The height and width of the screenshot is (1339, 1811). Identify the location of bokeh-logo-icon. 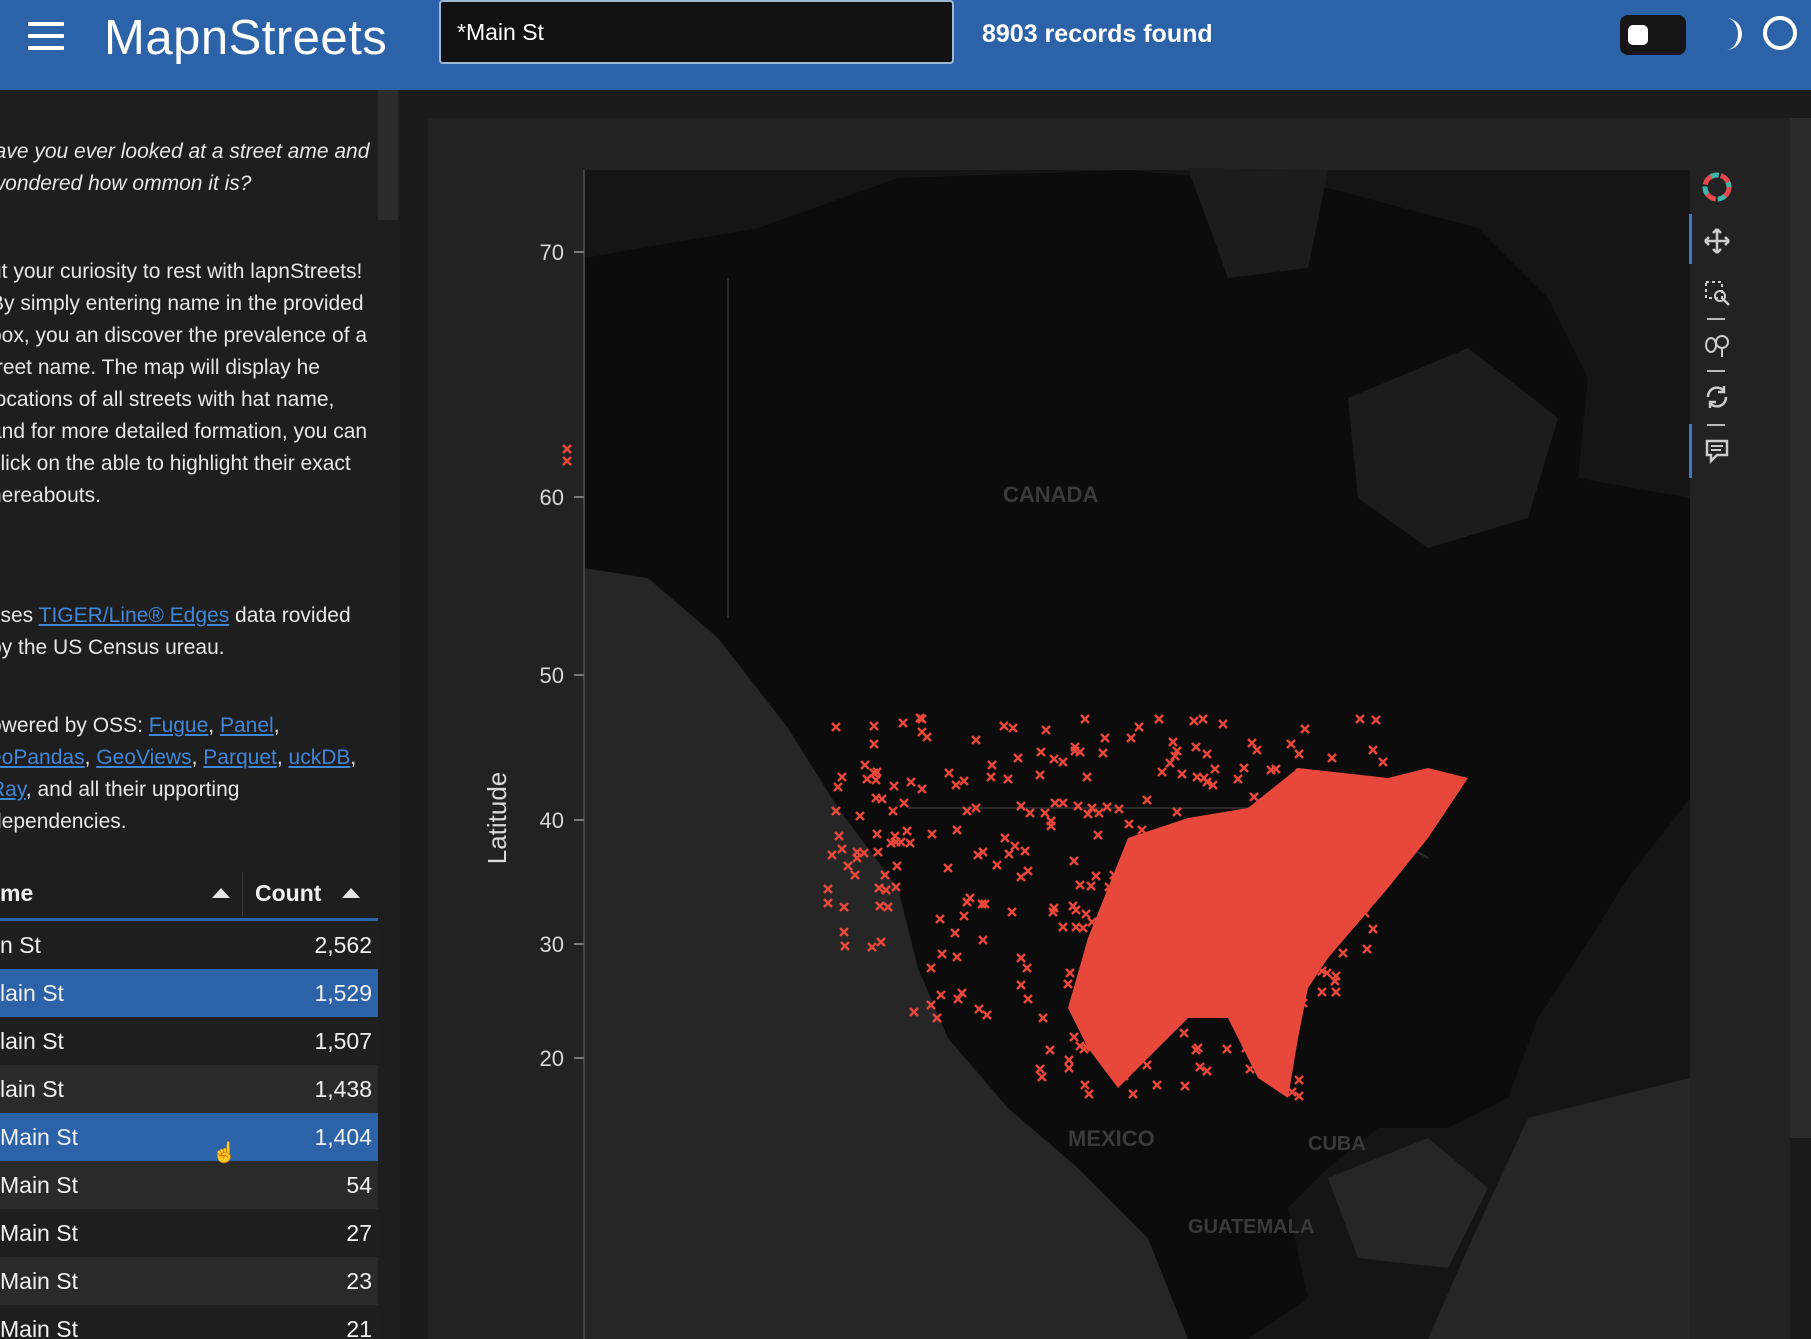
(1717, 187).